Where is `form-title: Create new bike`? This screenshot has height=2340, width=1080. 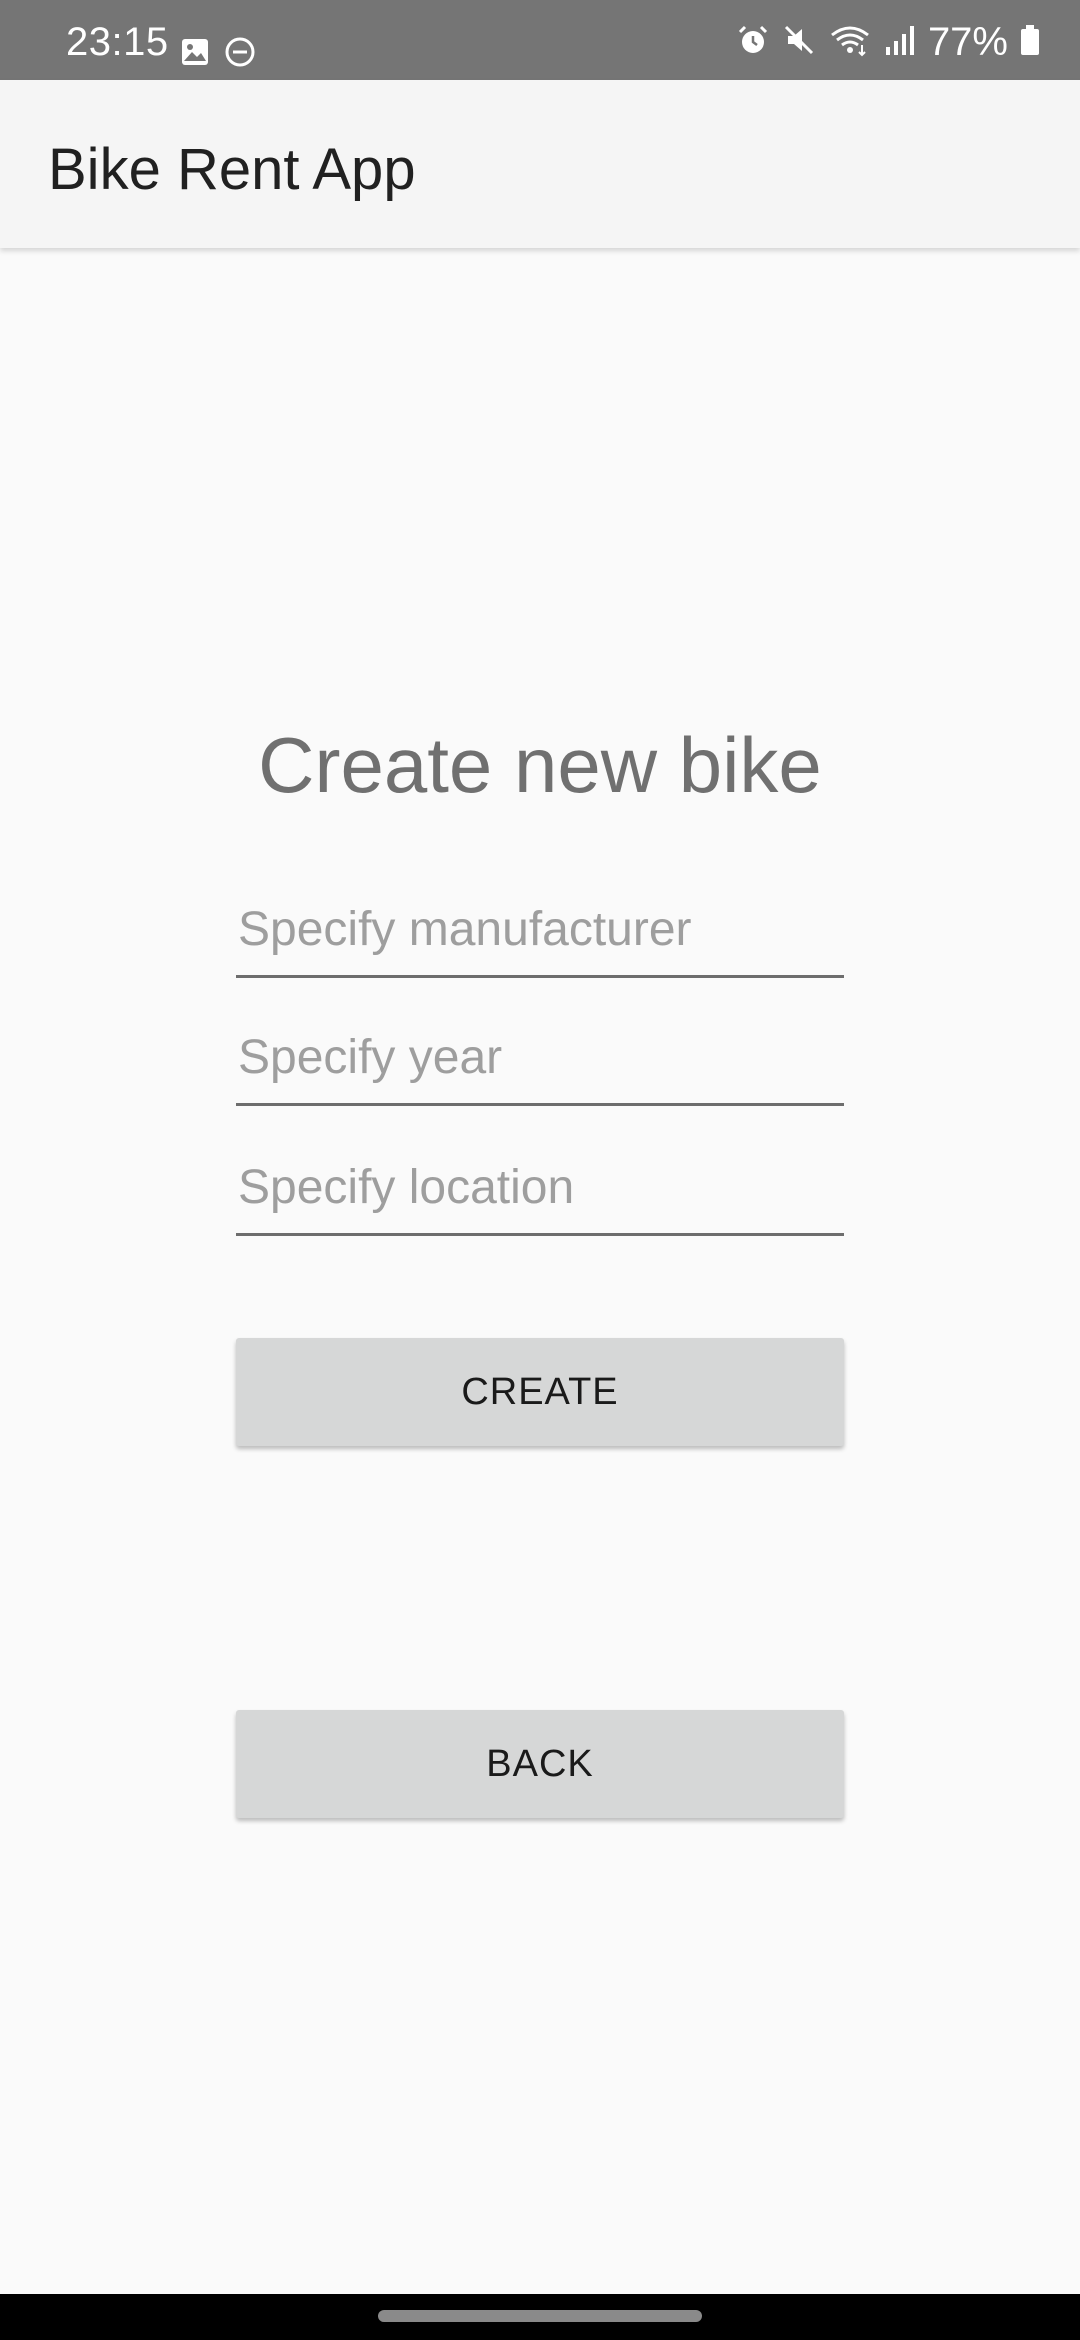
form-title: Create new bike is located at coordinates (540, 765).